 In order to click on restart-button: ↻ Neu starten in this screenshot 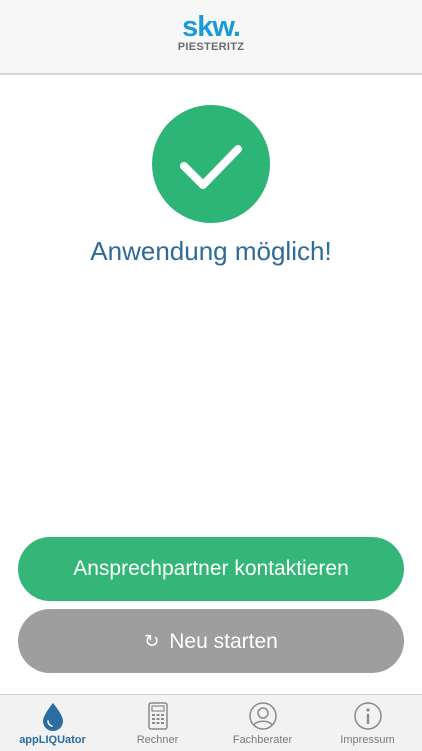, I will do `click(211, 641)`.